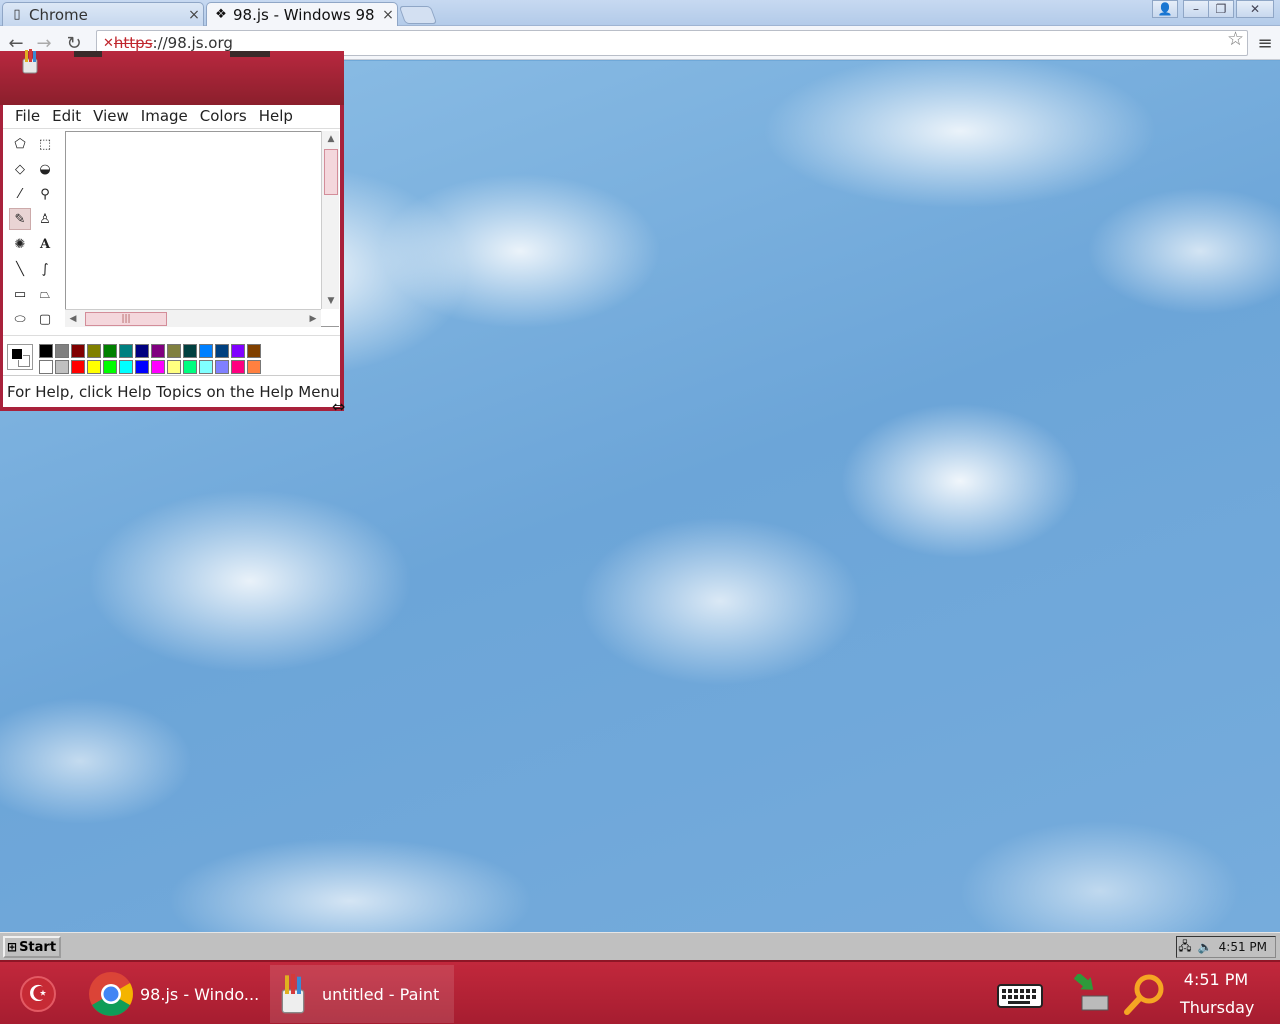  Describe the element at coordinates (20, 194) in the screenshot. I see `color-picker-icon: ⁄` at that location.